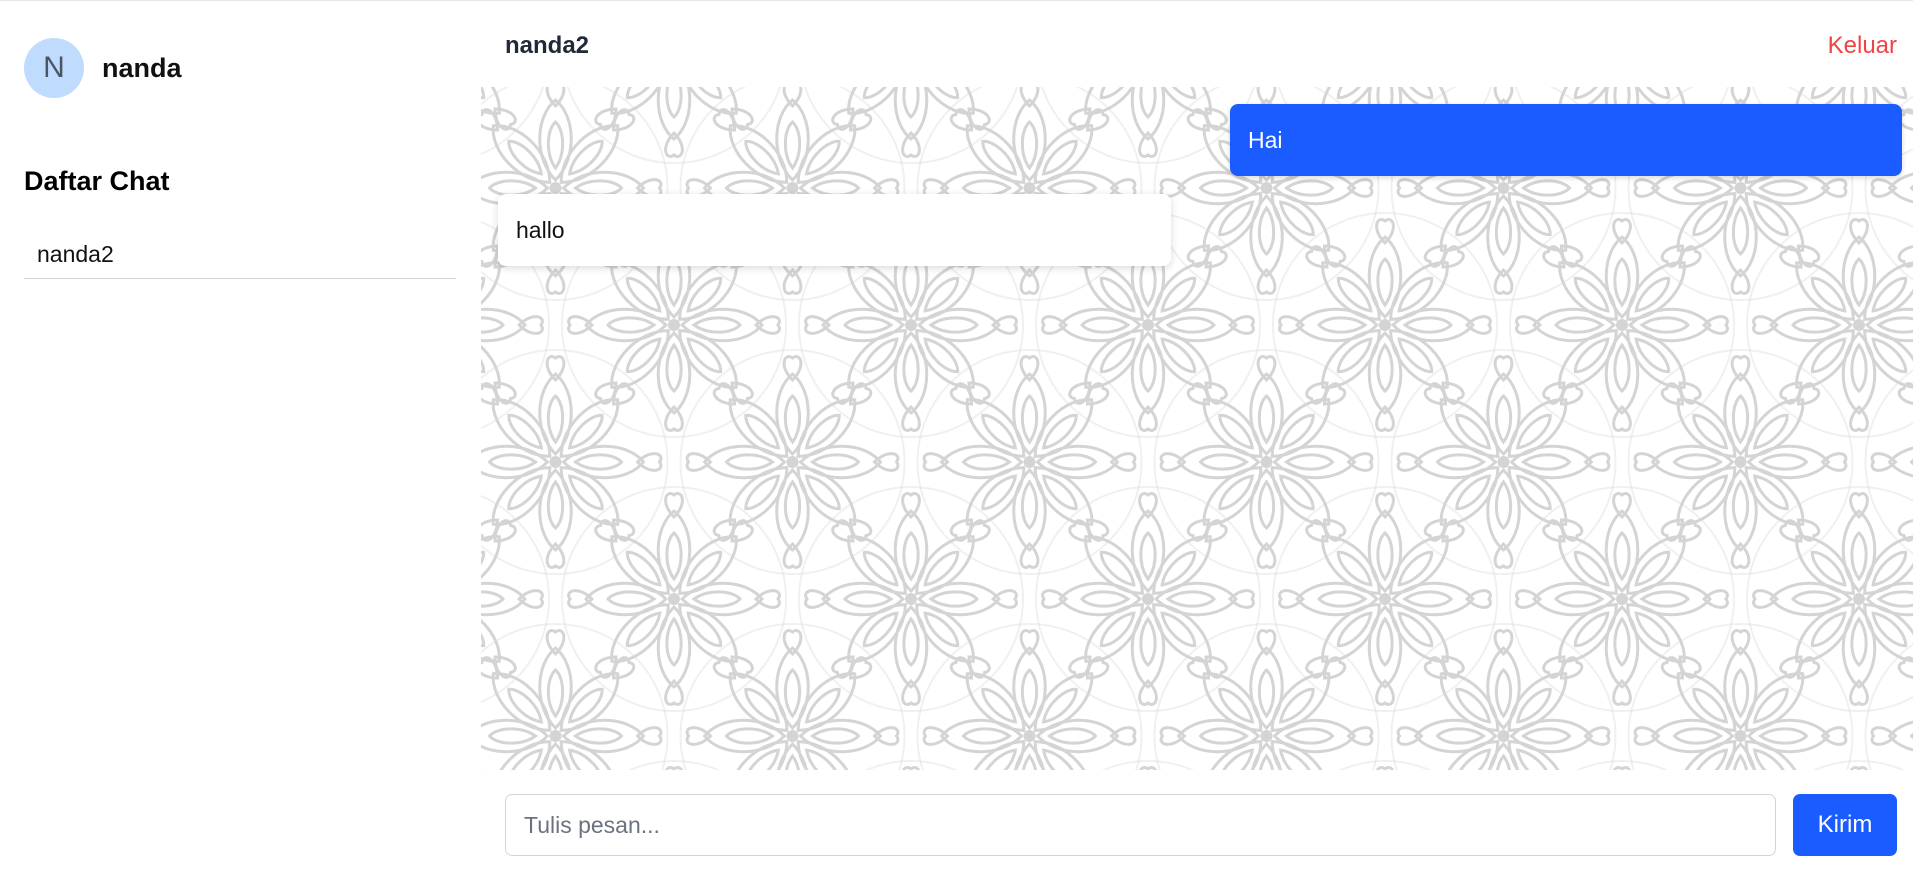 Image resolution: width=1913 pixels, height=874 pixels. What do you see at coordinates (1566, 140) in the screenshot?
I see `outgoing-message: Hai` at bounding box center [1566, 140].